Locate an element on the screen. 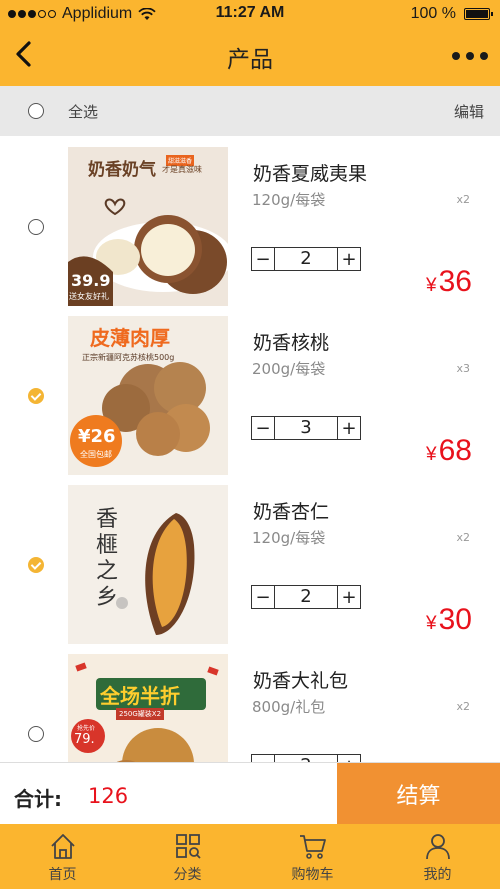 The height and width of the screenshot is (889, 500). product-name: 奶香夏威夷果 is located at coordinates (310, 174).